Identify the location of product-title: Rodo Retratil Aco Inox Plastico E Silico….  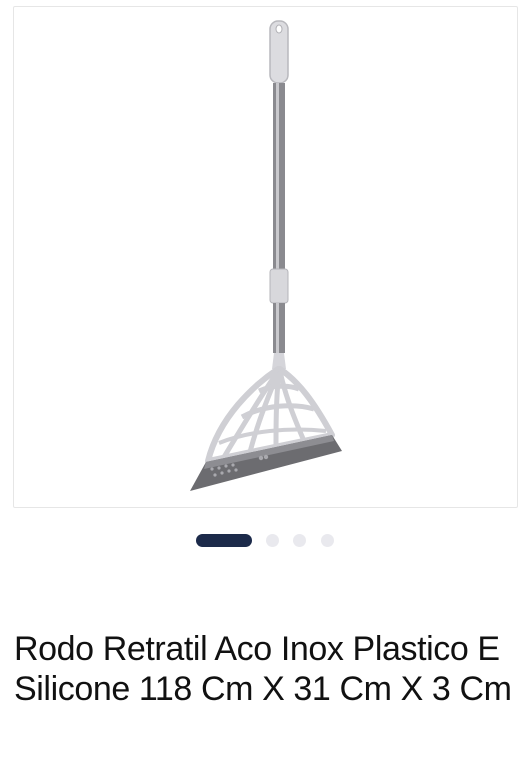
(263, 669).